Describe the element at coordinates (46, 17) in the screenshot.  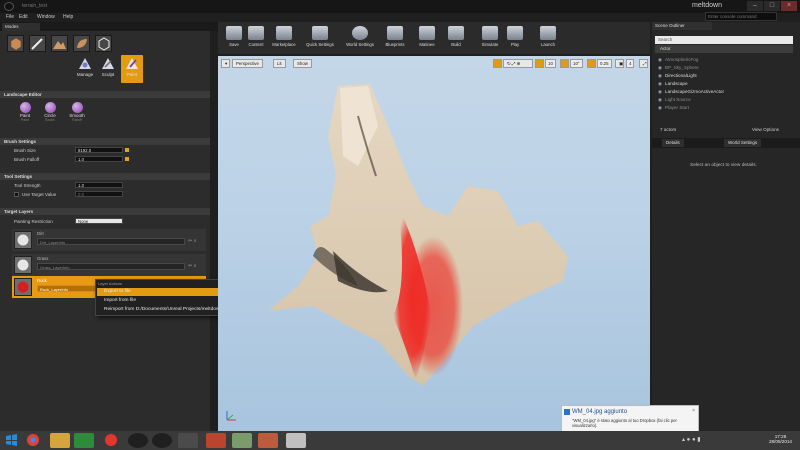
I see `menu-window: Window` at that location.